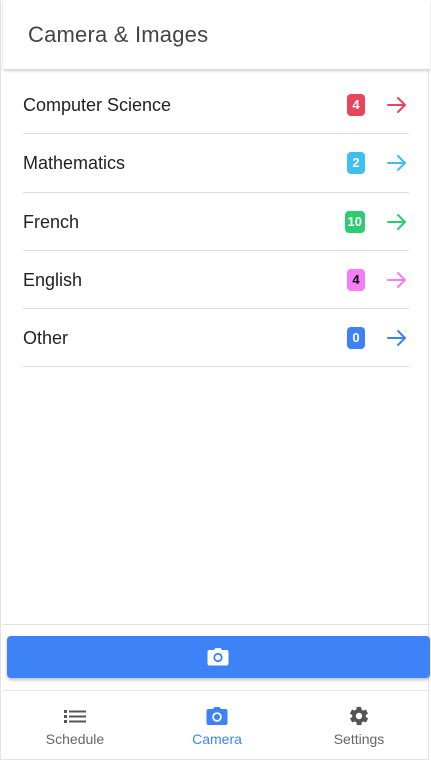 The height and width of the screenshot is (762, 431). Describe the element at coordinates (216, 163) in the screenshot. I see `subject-row-mathematics: Mathematics 2` at that location.